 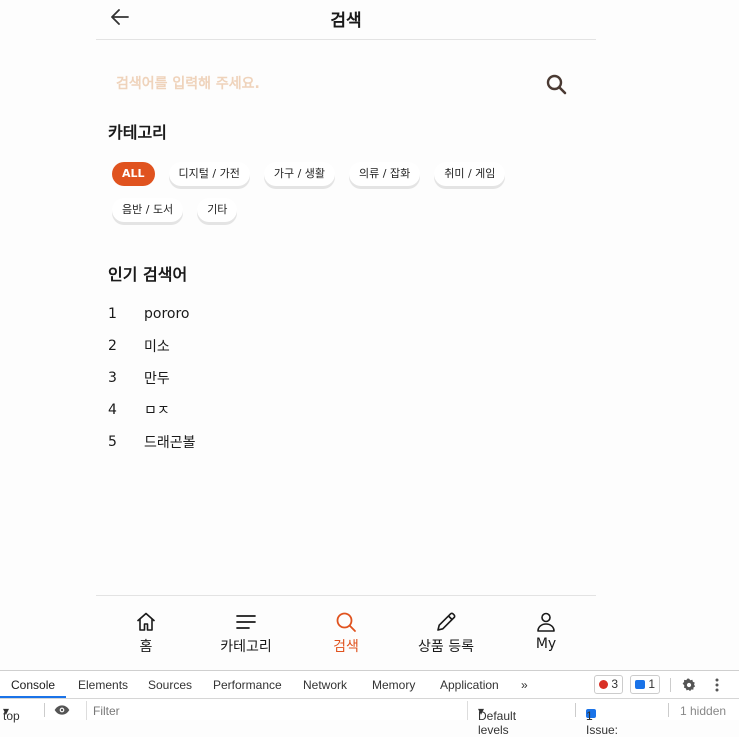 I want to click on popular-list: 1 pororo 2 미소 3 만두 4 ㅁㅈ 5 드래곤볼, so click(x=152, y=378).